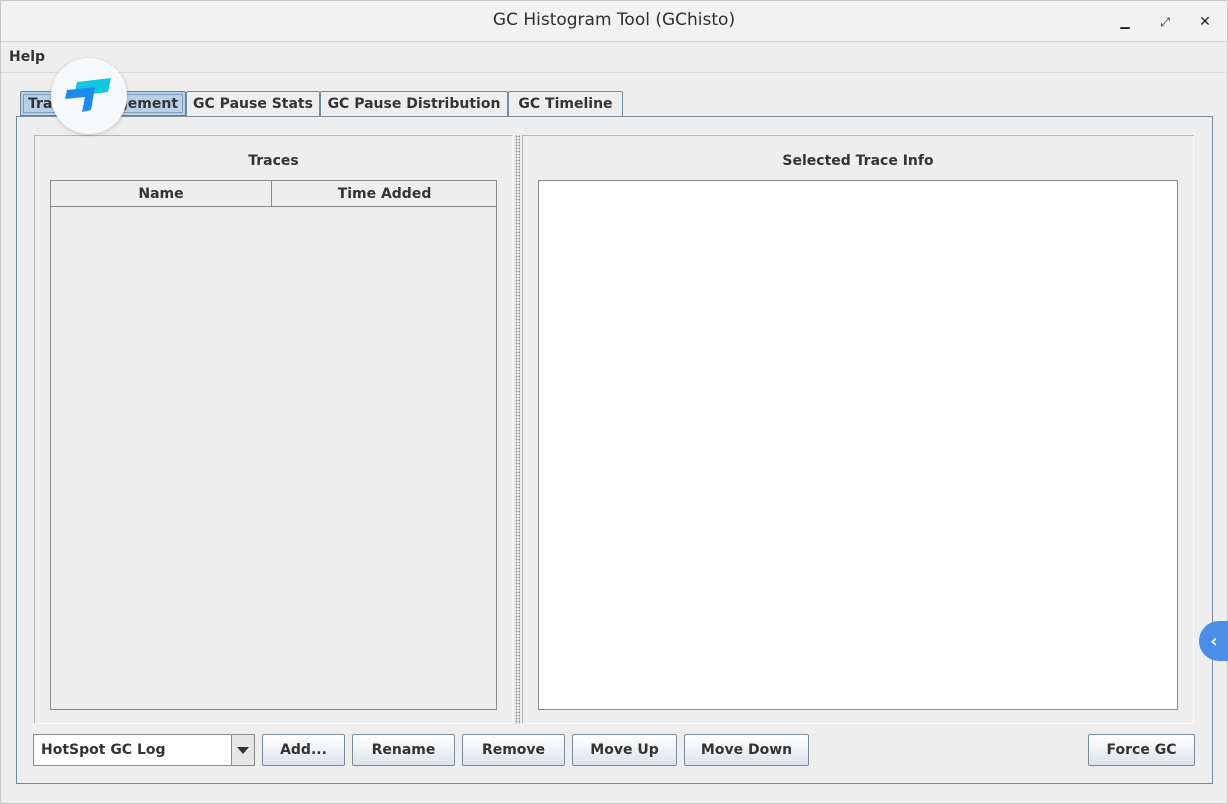 This screenshot has width=1228, height=804. What do you see at coordinates (1141, 750) in the screenshot?
I see `force-gc-button: Force GC` at bounding box center [1141, 750].